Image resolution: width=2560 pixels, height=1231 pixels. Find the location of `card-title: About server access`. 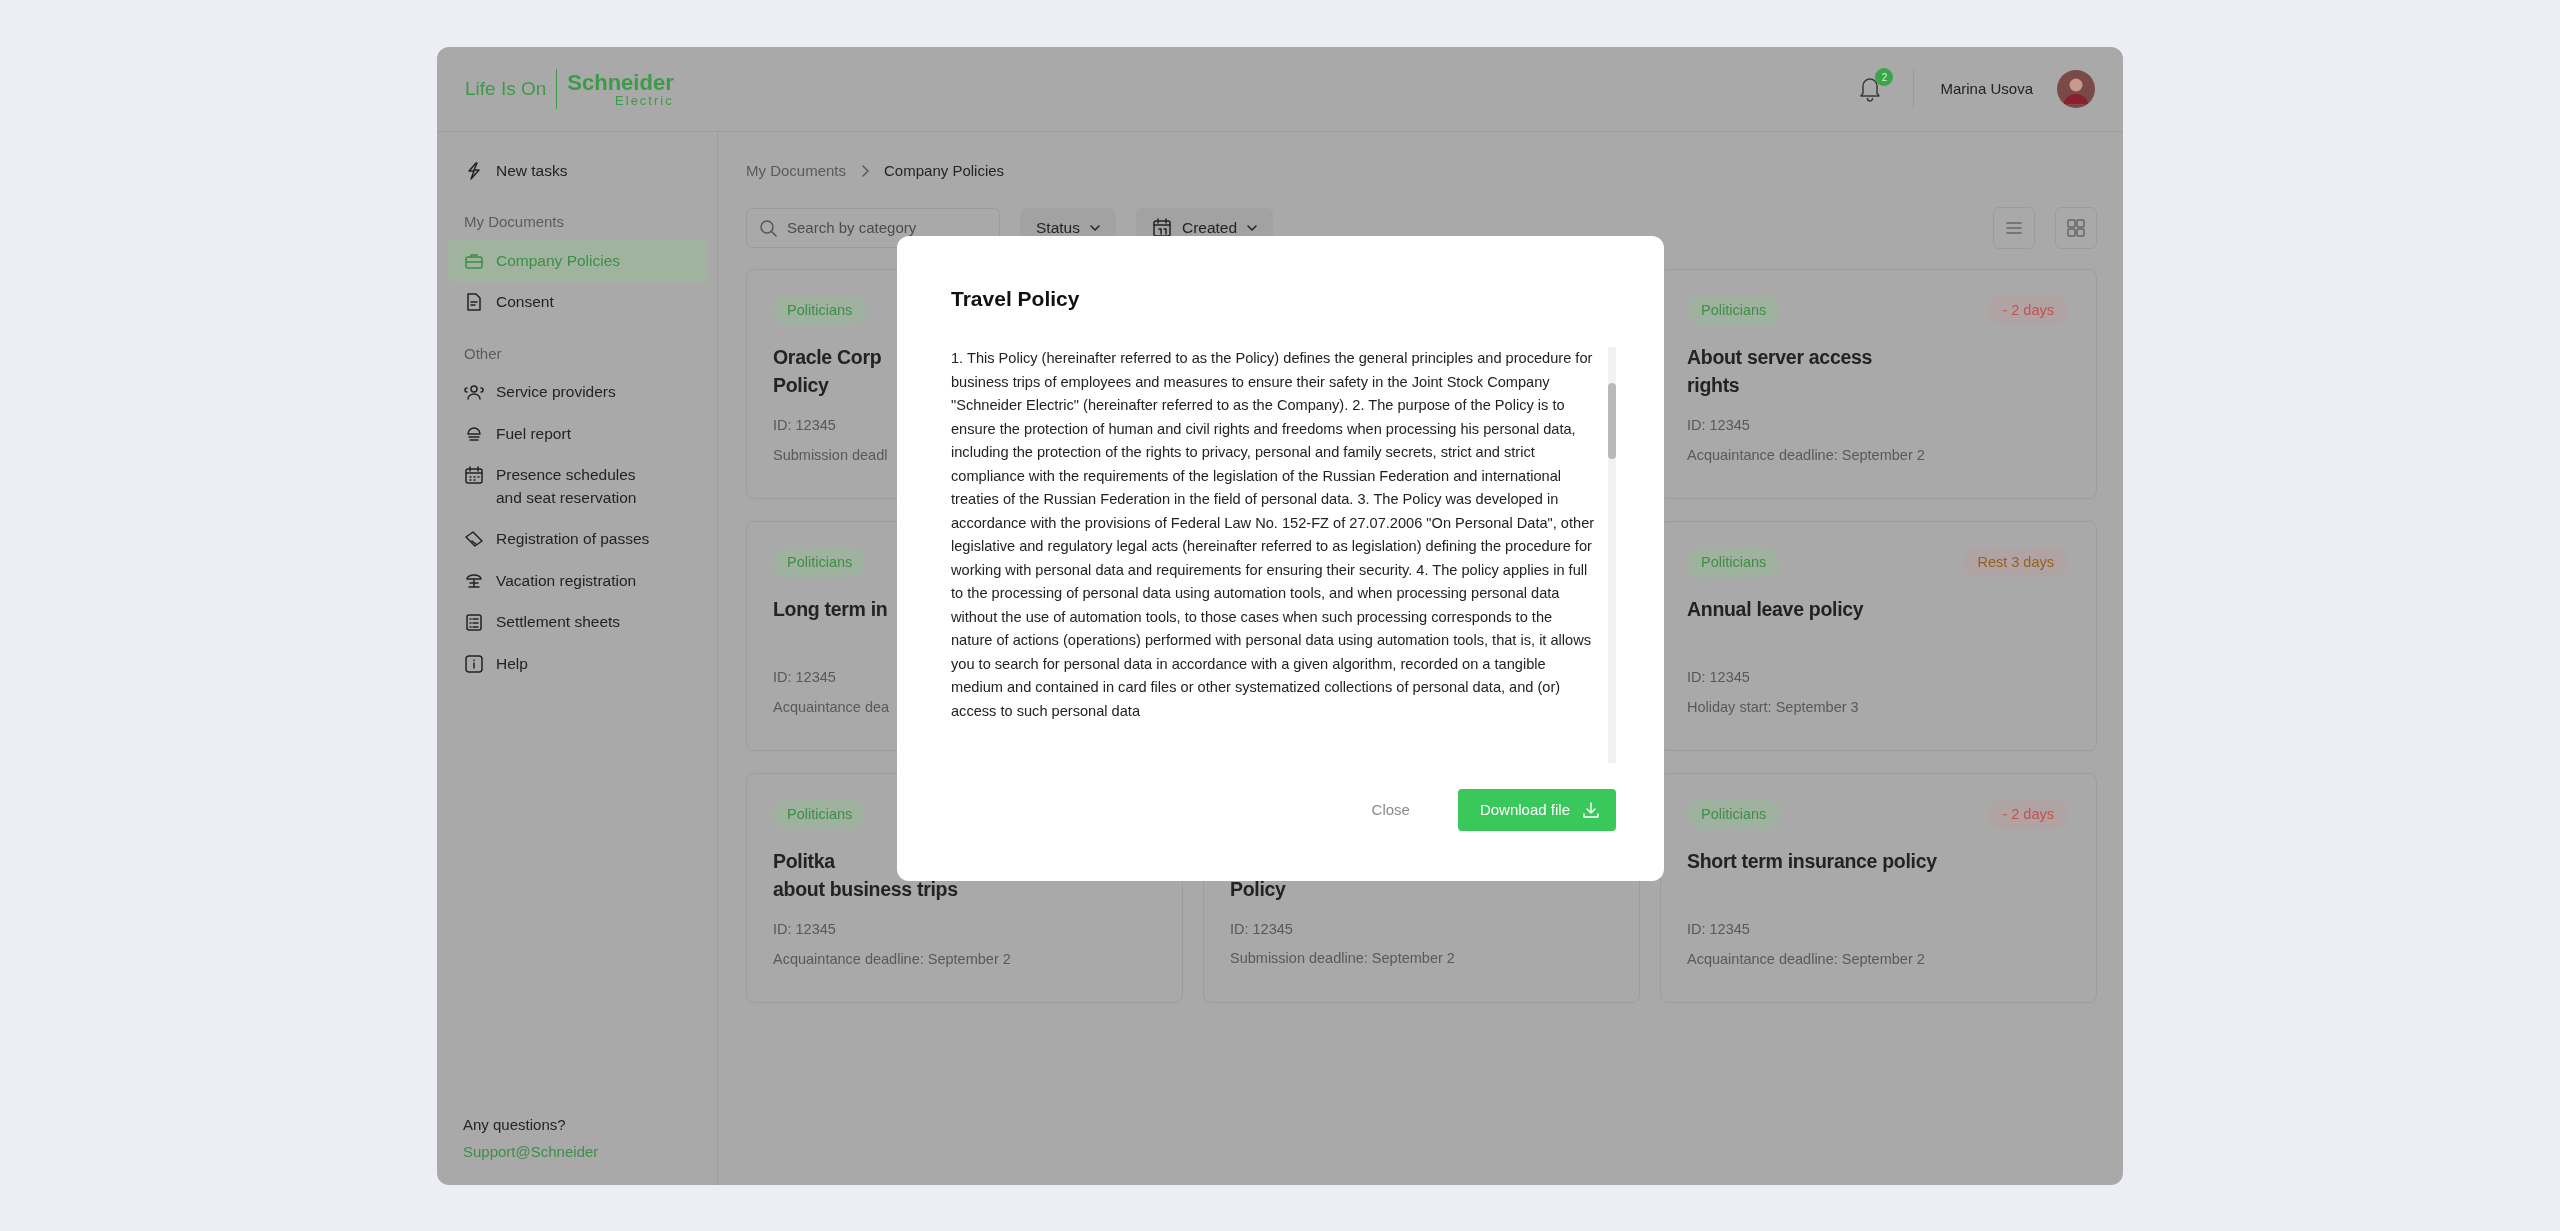

card-title: About server access is located at coordinates (1780, 358).